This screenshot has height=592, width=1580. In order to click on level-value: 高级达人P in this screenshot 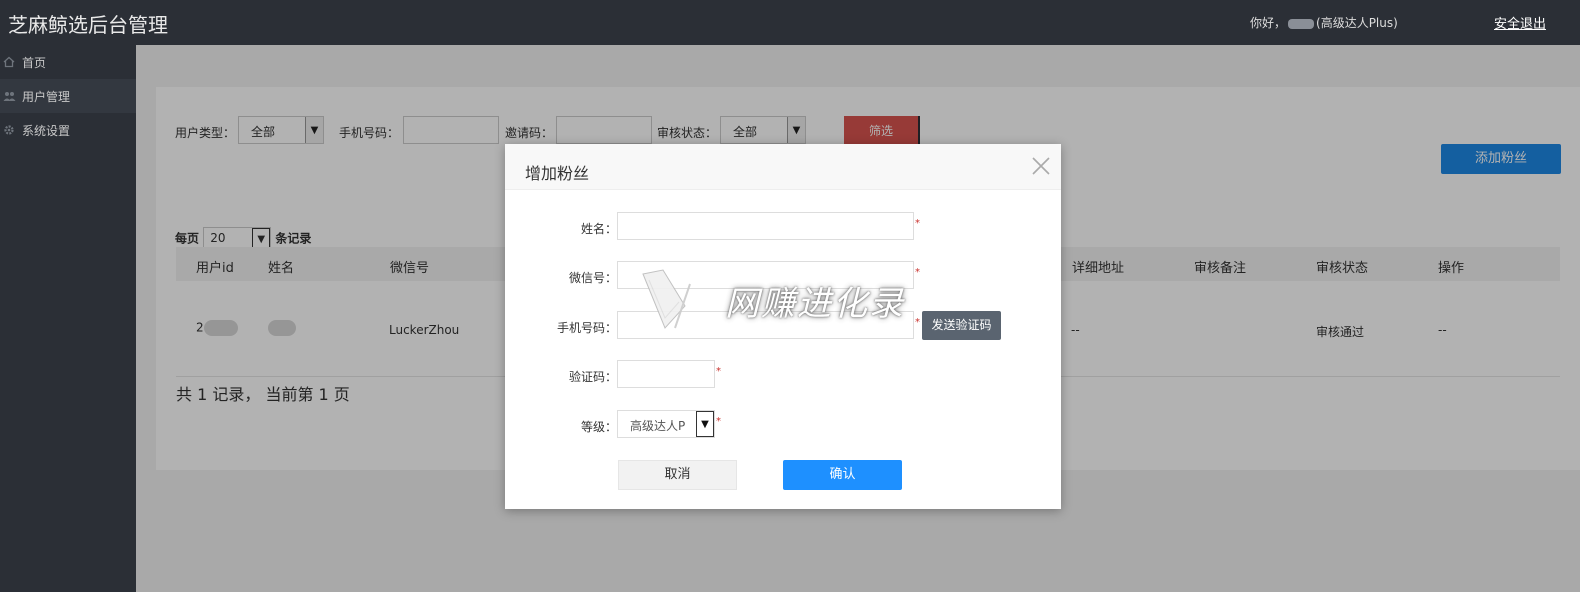, I will do `click(658, 426)`.